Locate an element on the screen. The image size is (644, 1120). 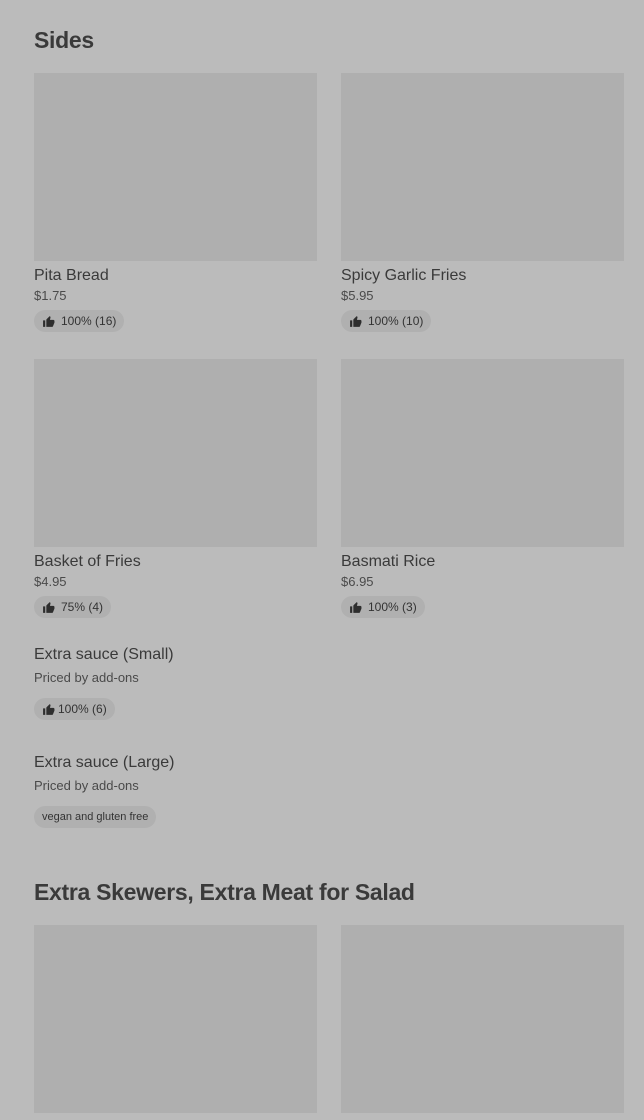
rating-text: 100% (3) is located at coordinates (392, 607).